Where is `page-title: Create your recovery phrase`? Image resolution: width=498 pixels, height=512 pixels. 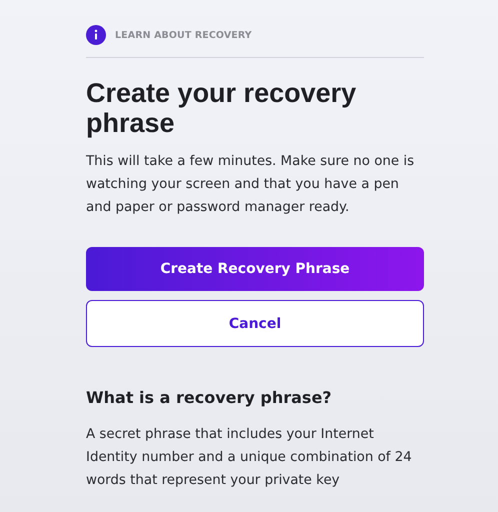
page-title: Create your recovery phrase is located at coordinates (222, 108).